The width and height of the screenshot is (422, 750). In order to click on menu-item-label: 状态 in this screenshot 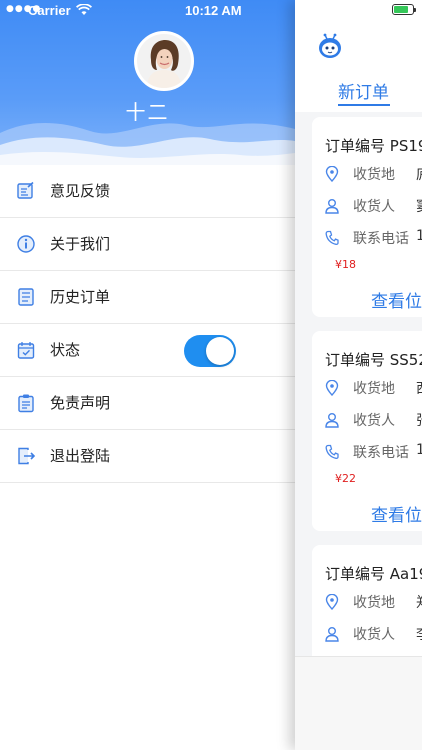, I will do `click(65, 350)`.